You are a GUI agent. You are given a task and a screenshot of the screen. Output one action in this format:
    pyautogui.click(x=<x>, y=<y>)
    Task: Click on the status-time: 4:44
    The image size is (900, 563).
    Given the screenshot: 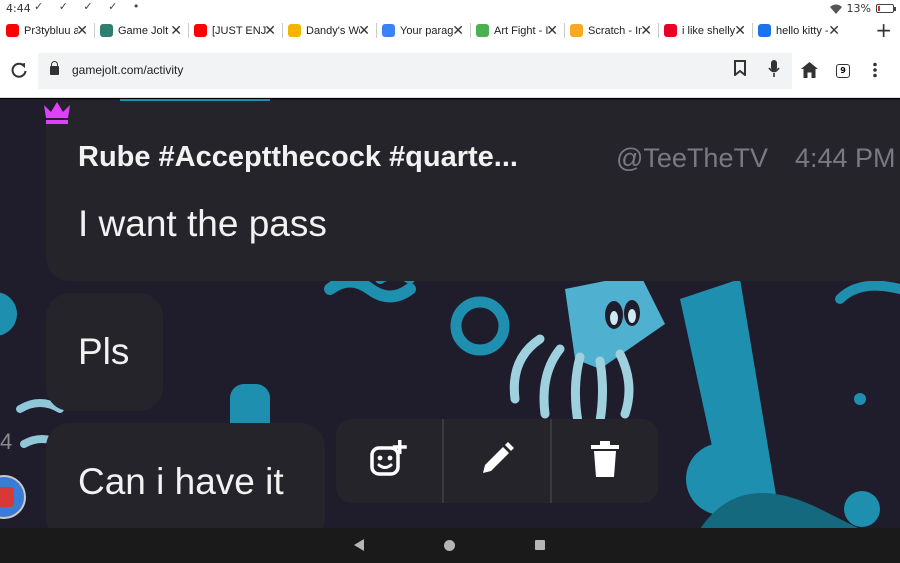 What is the action you would take?
    pyautogui.click(x=18, y=8)
    